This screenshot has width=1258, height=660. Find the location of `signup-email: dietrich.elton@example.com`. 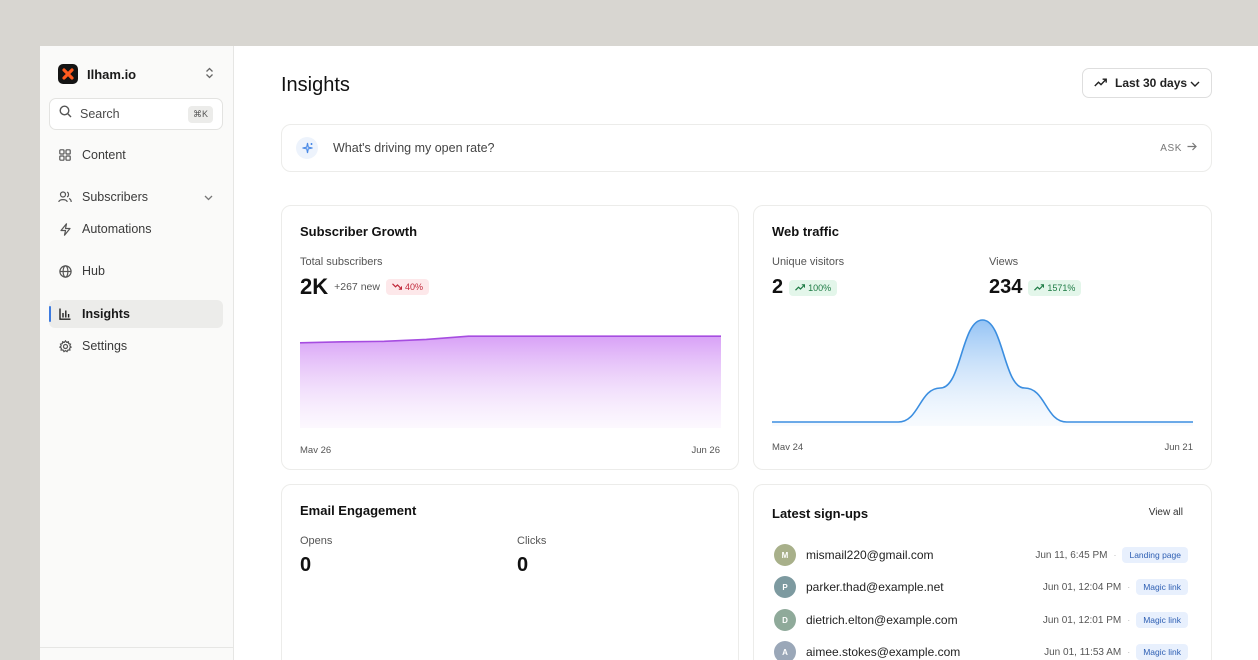

signup-email: dietrich.elton@example.com is located at coordinates (882, 620).